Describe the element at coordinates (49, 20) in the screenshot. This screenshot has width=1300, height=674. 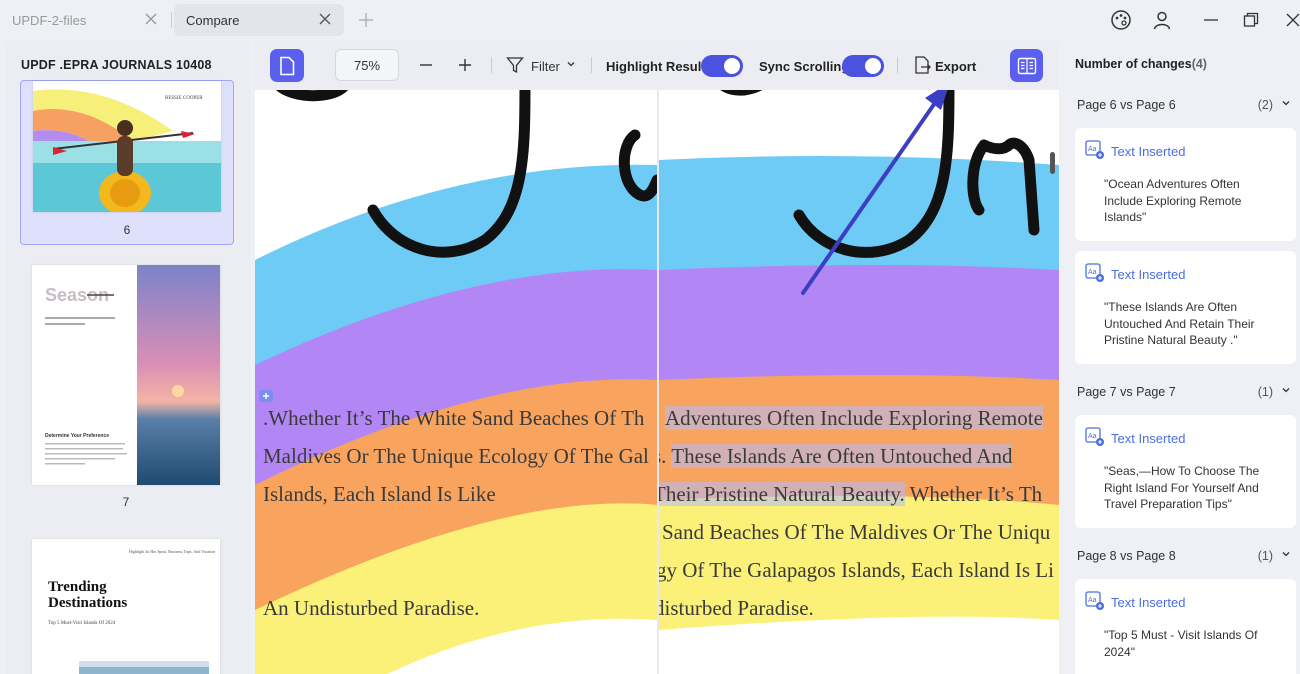
I see `tab-label: UPDF-2-files` at that location.